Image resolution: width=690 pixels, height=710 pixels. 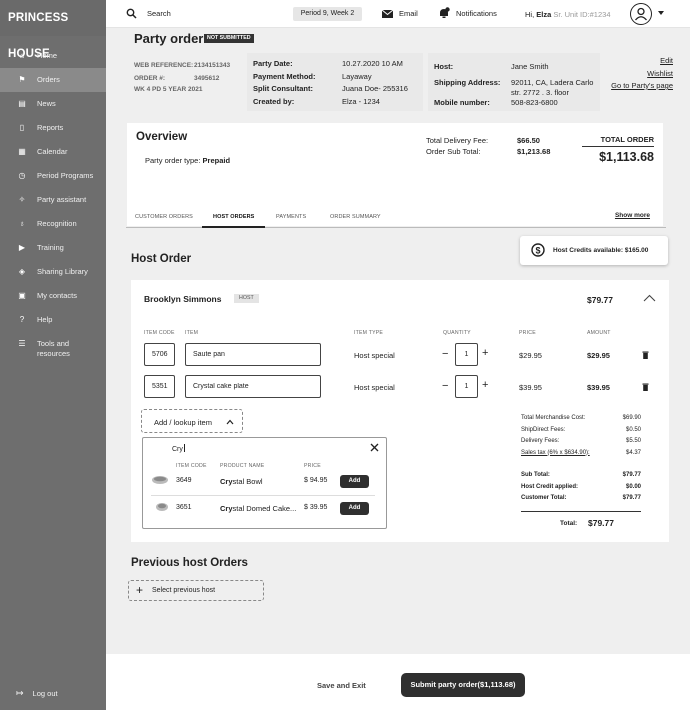 What do you see at coordinates (53, 80) in the screenshot?
I see `sidebar-item-orders: ⚑ Orders` at bounding box center [53, 80].